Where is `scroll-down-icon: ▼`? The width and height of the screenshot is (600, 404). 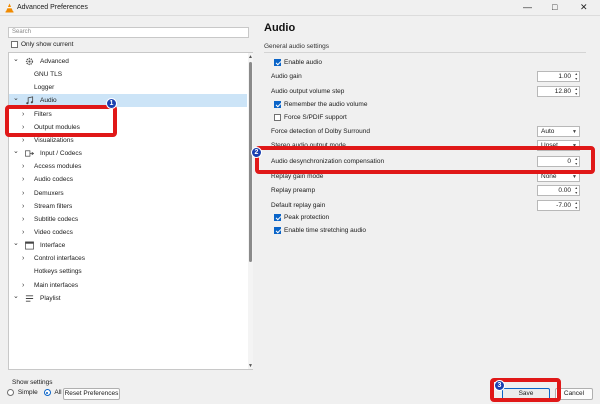
scroll-down-icon: ▼ is located at coordinates (250, 366).